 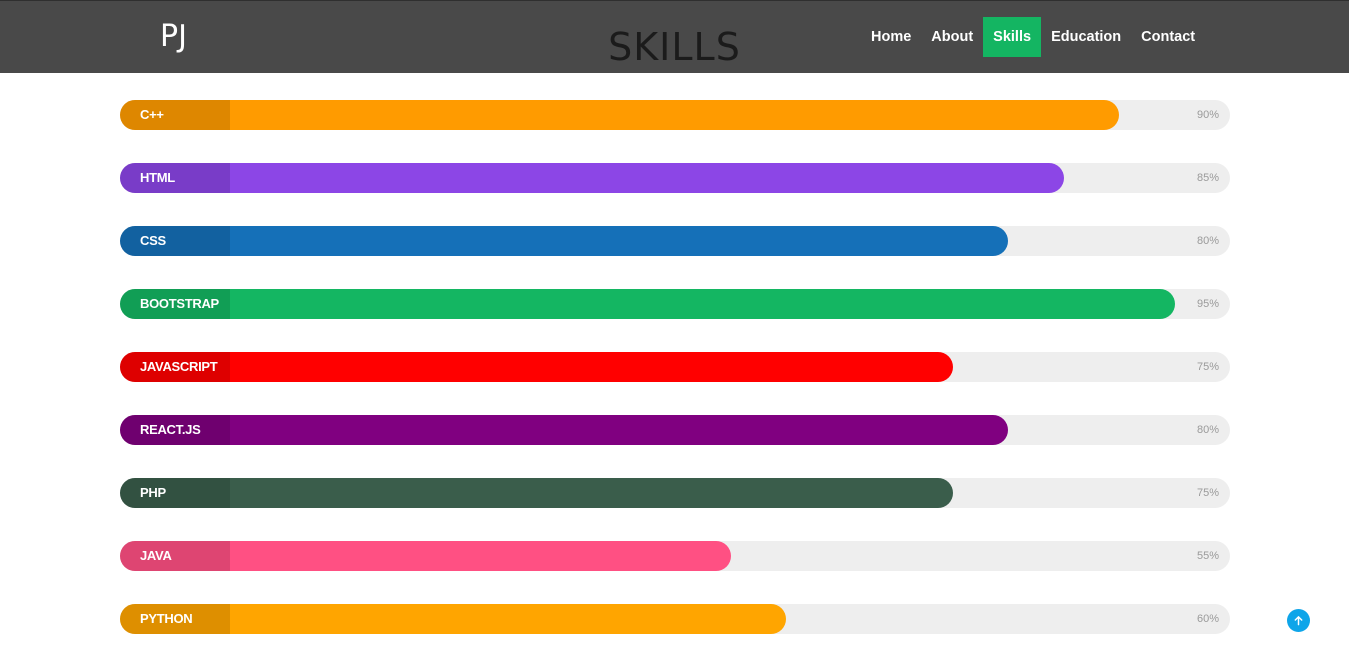 What do you see at coordinates (675, 619) in the screenshot?
I see `skill-bar: PYTHON 60%` at bounding box center [675, 619].